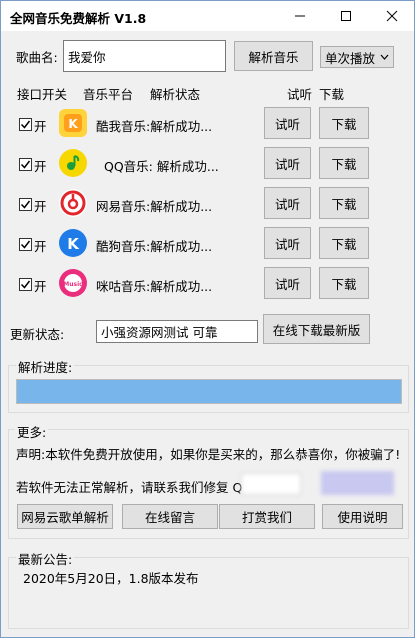 The height and width of the screenshot is (638, 415). What do you see at coordinates (267, 516) in the screenshot?
I see `donate-button: 打赏我们` at bounding box center [267, 516].